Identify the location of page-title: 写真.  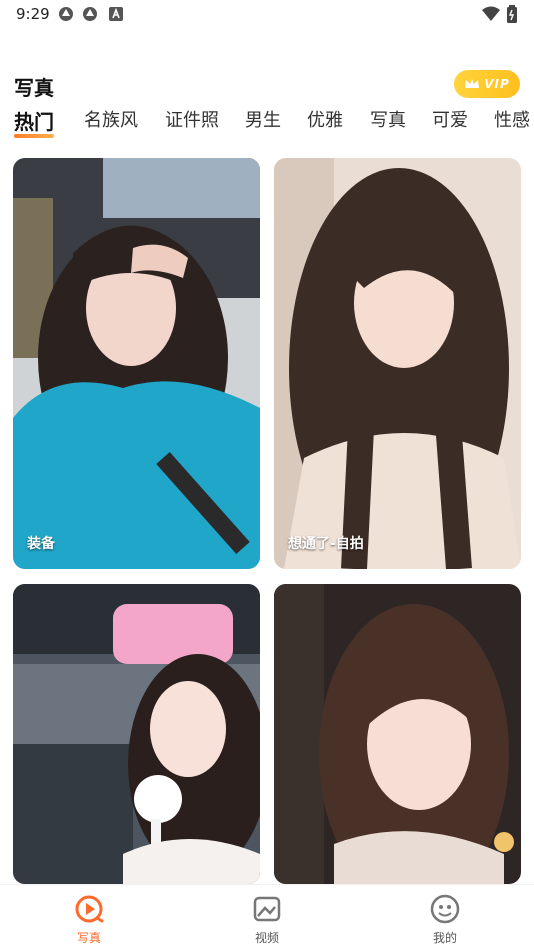
(34, 88).